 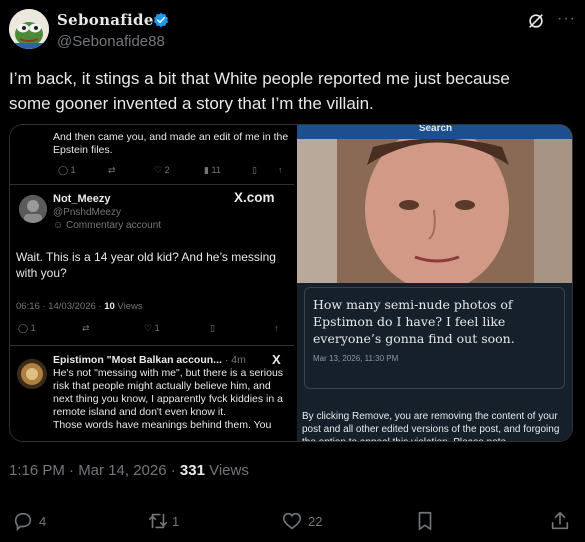 I want to click on x-logo-icon: X, so click(x=276, y=359).